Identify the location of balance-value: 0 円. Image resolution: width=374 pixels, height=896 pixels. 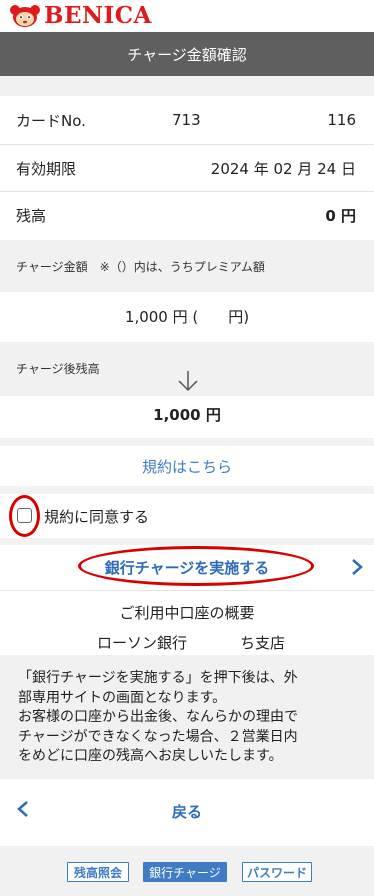
(340, 215).